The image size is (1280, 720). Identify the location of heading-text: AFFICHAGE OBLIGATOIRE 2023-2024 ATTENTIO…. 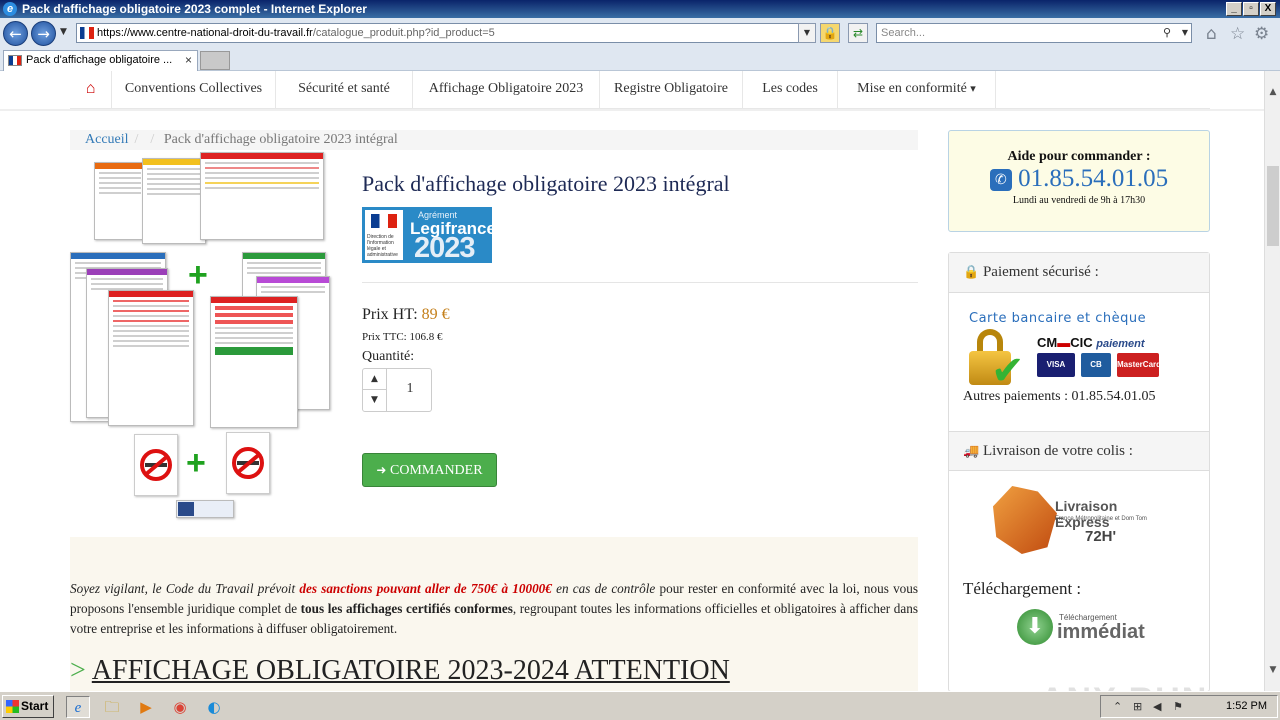
(411, 670).